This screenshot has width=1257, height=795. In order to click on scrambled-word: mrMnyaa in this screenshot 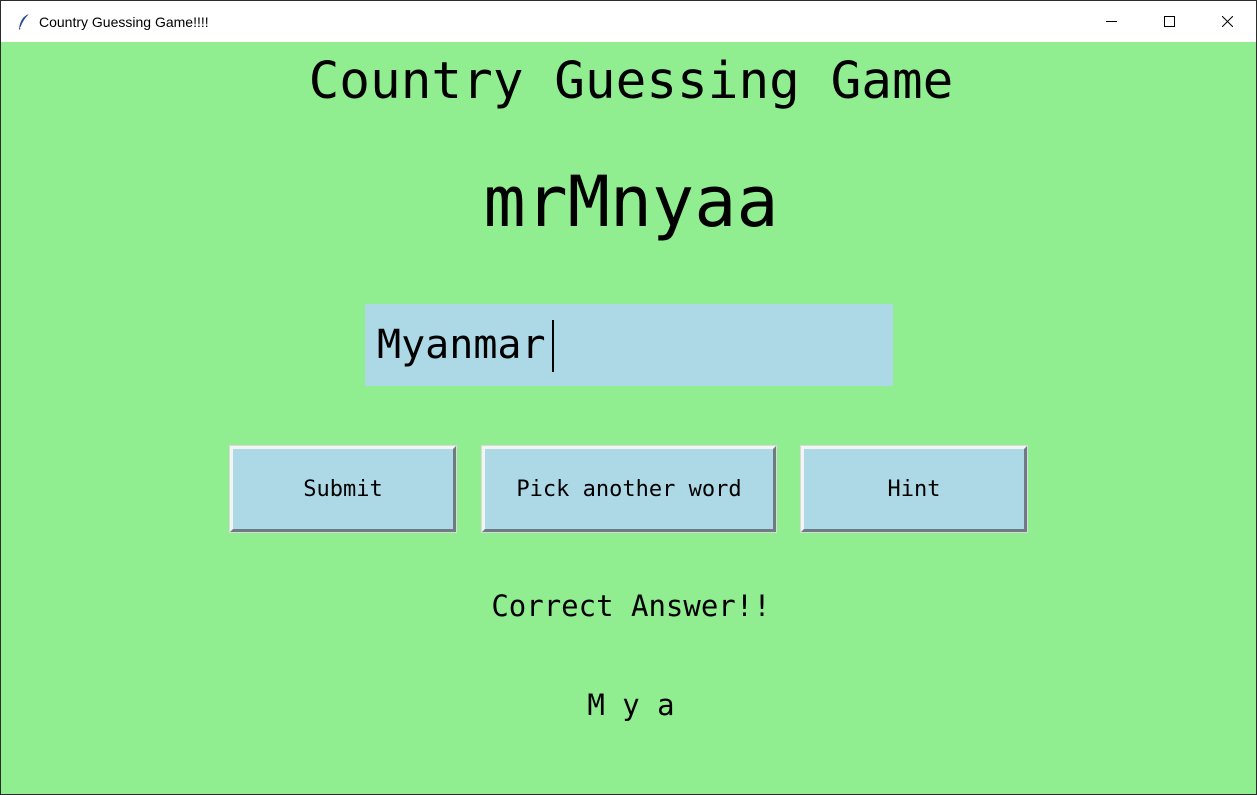, I will do `click(631, 202)`.